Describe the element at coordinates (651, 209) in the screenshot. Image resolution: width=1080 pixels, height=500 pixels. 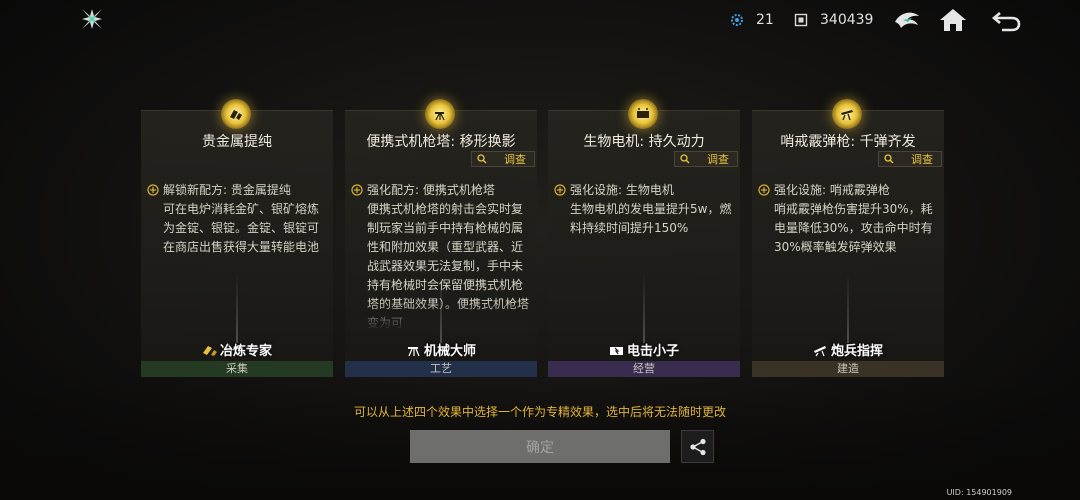
I see `card-description-text: 强化设施: 生物电机 生物电机的发电量提升5w，燃料持续时间提升150%` at that location.